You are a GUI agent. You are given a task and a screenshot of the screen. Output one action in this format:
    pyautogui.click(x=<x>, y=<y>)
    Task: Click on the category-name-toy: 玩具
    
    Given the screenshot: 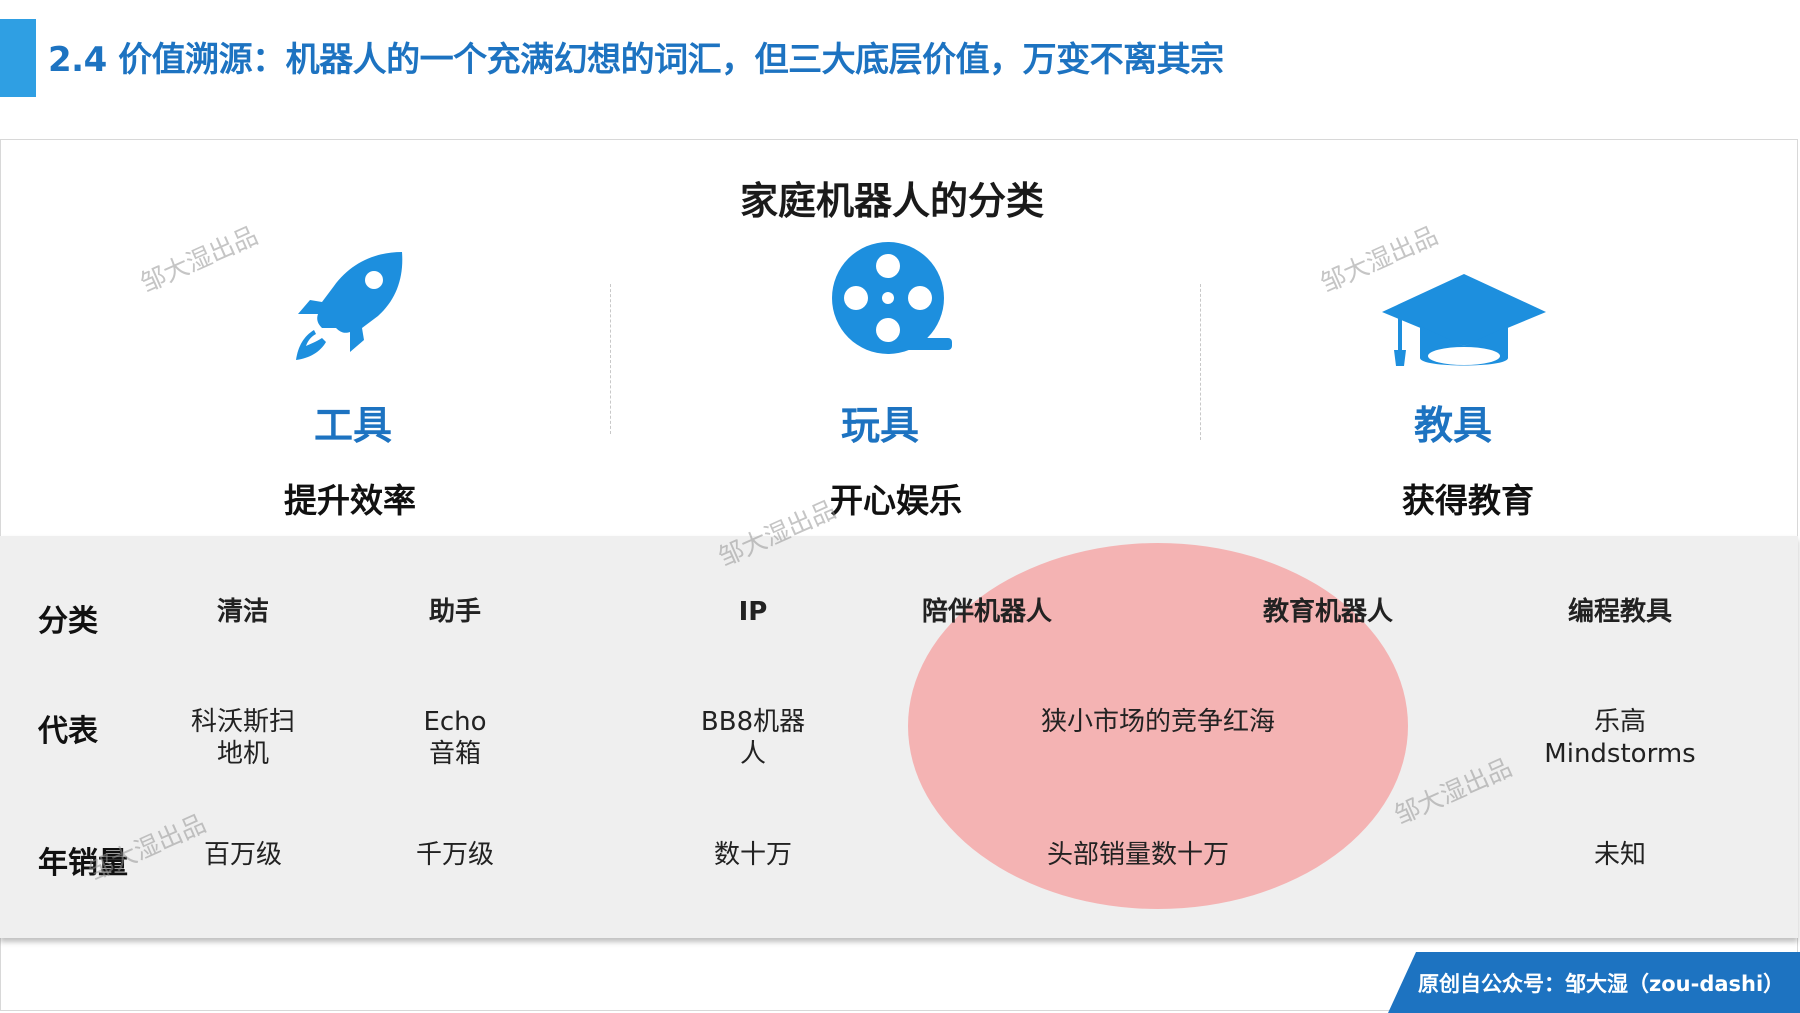 What is the action you would take?
    pyautogui.click(x=879, y=426)
    